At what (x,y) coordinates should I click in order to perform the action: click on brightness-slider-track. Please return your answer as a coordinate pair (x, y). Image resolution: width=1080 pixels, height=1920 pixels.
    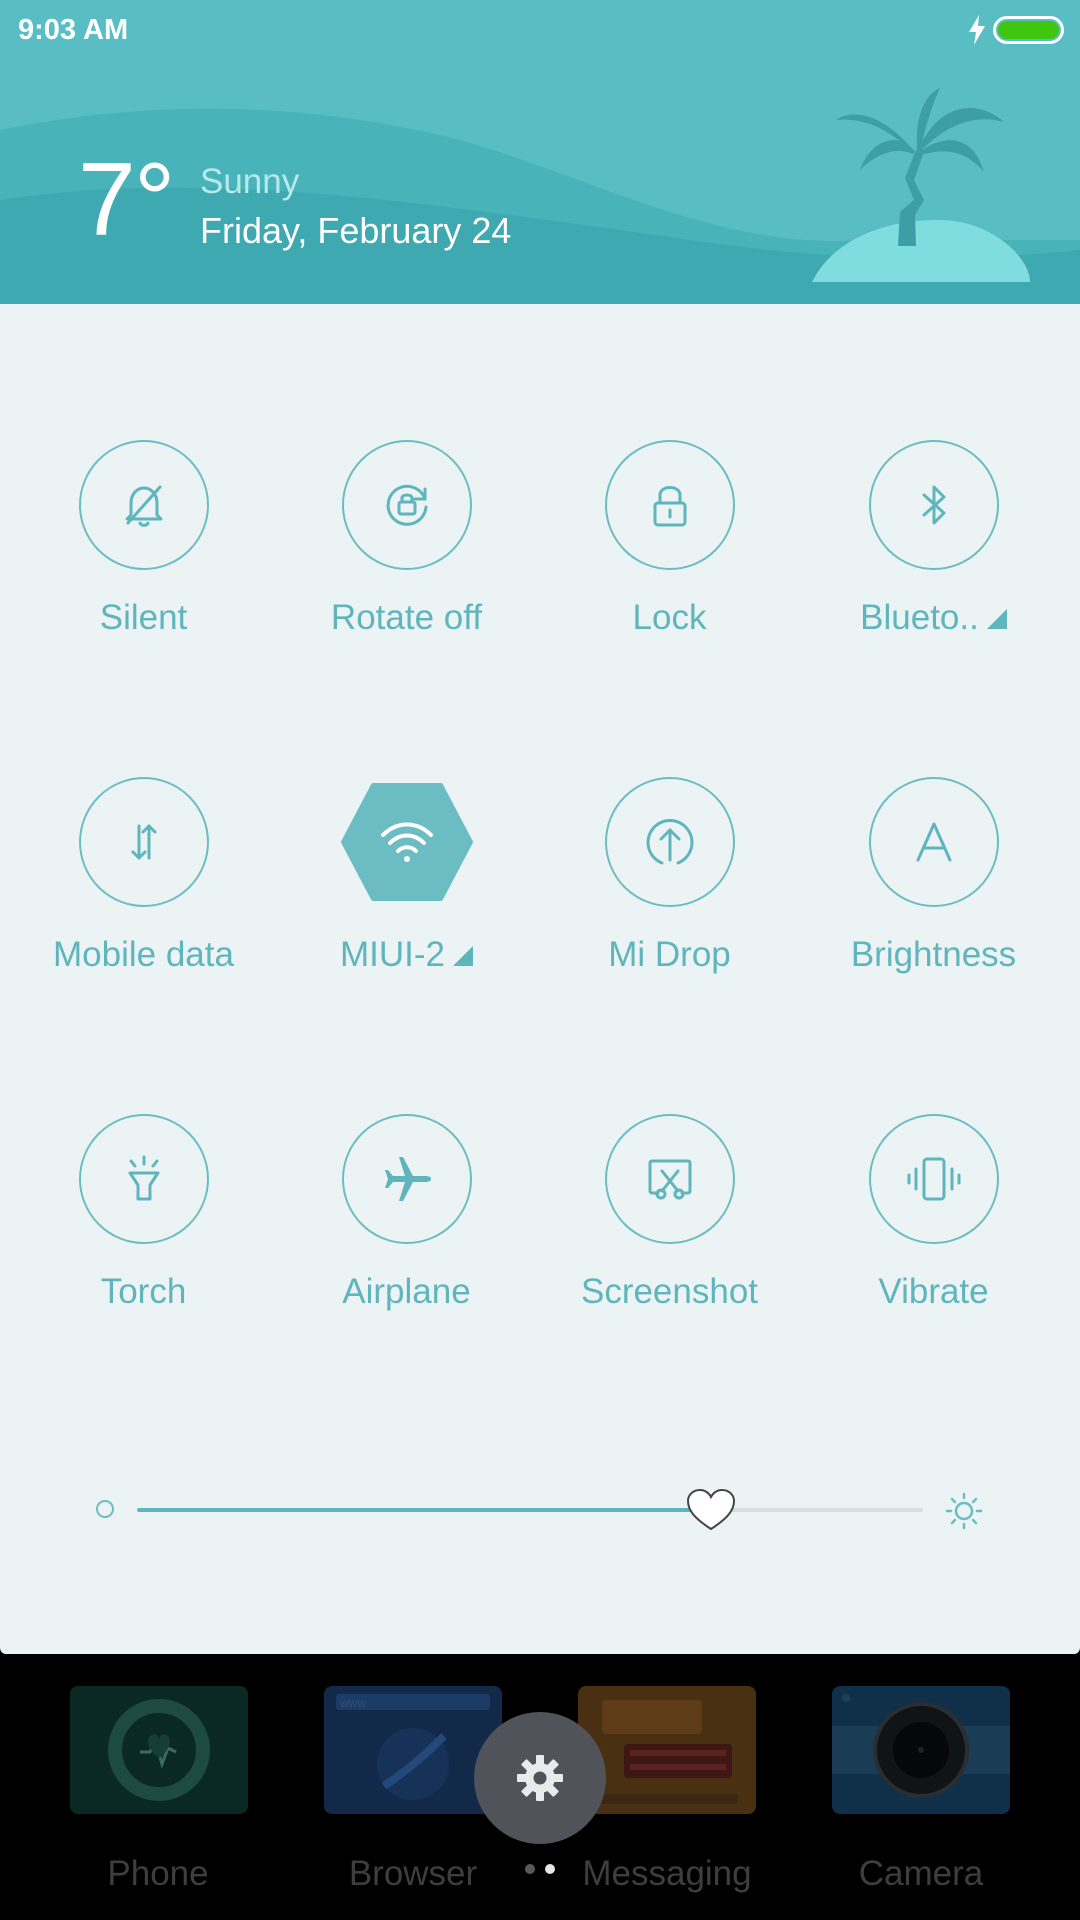
    Looking at the image, I should click on (530, 1510).